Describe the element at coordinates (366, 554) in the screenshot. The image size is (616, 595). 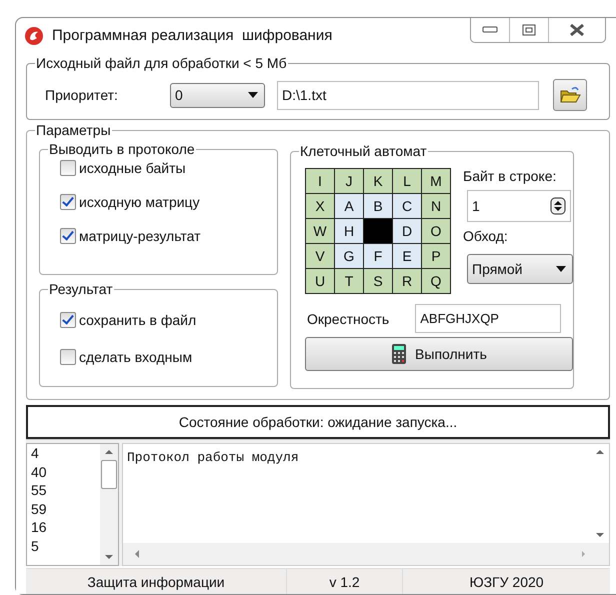
I see `horizontal-scrollbar` at that location.